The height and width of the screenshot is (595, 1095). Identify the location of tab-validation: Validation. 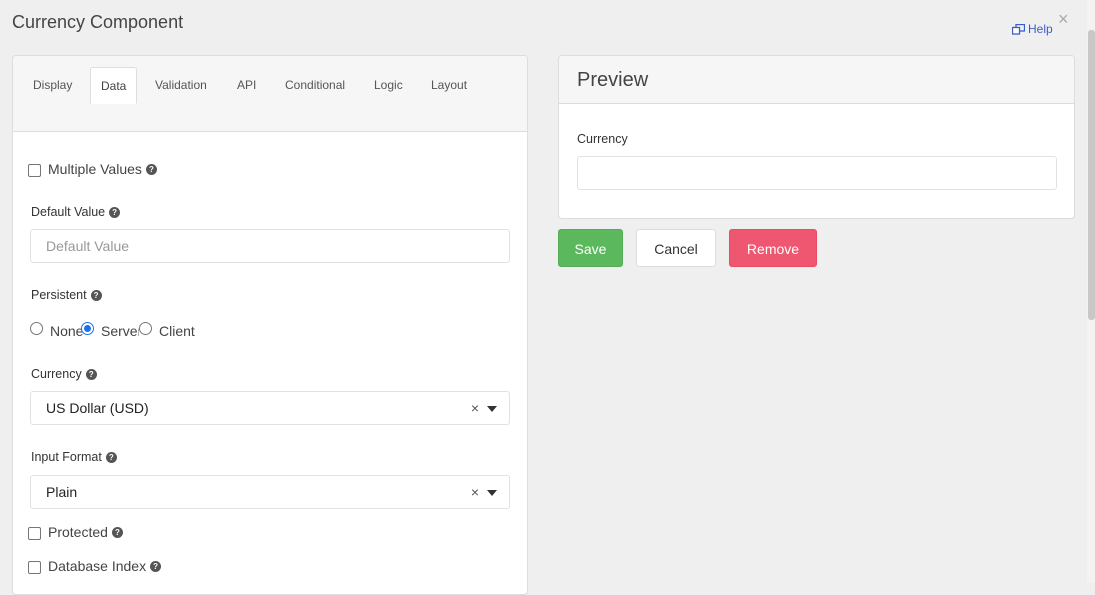
(181, 85).